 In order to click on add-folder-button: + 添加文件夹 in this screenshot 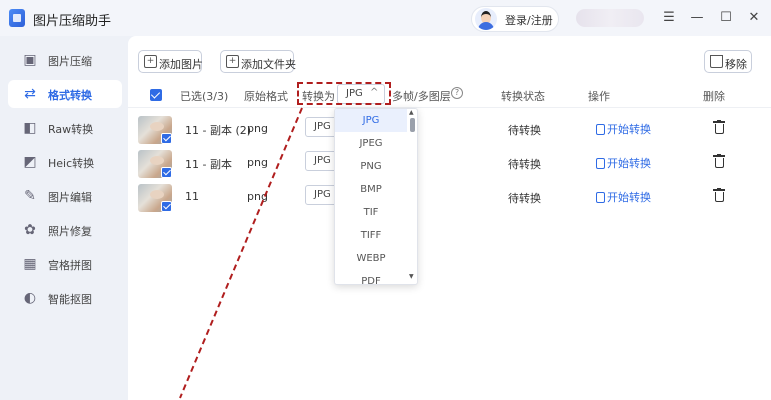, I will do `click(258, 61)`.